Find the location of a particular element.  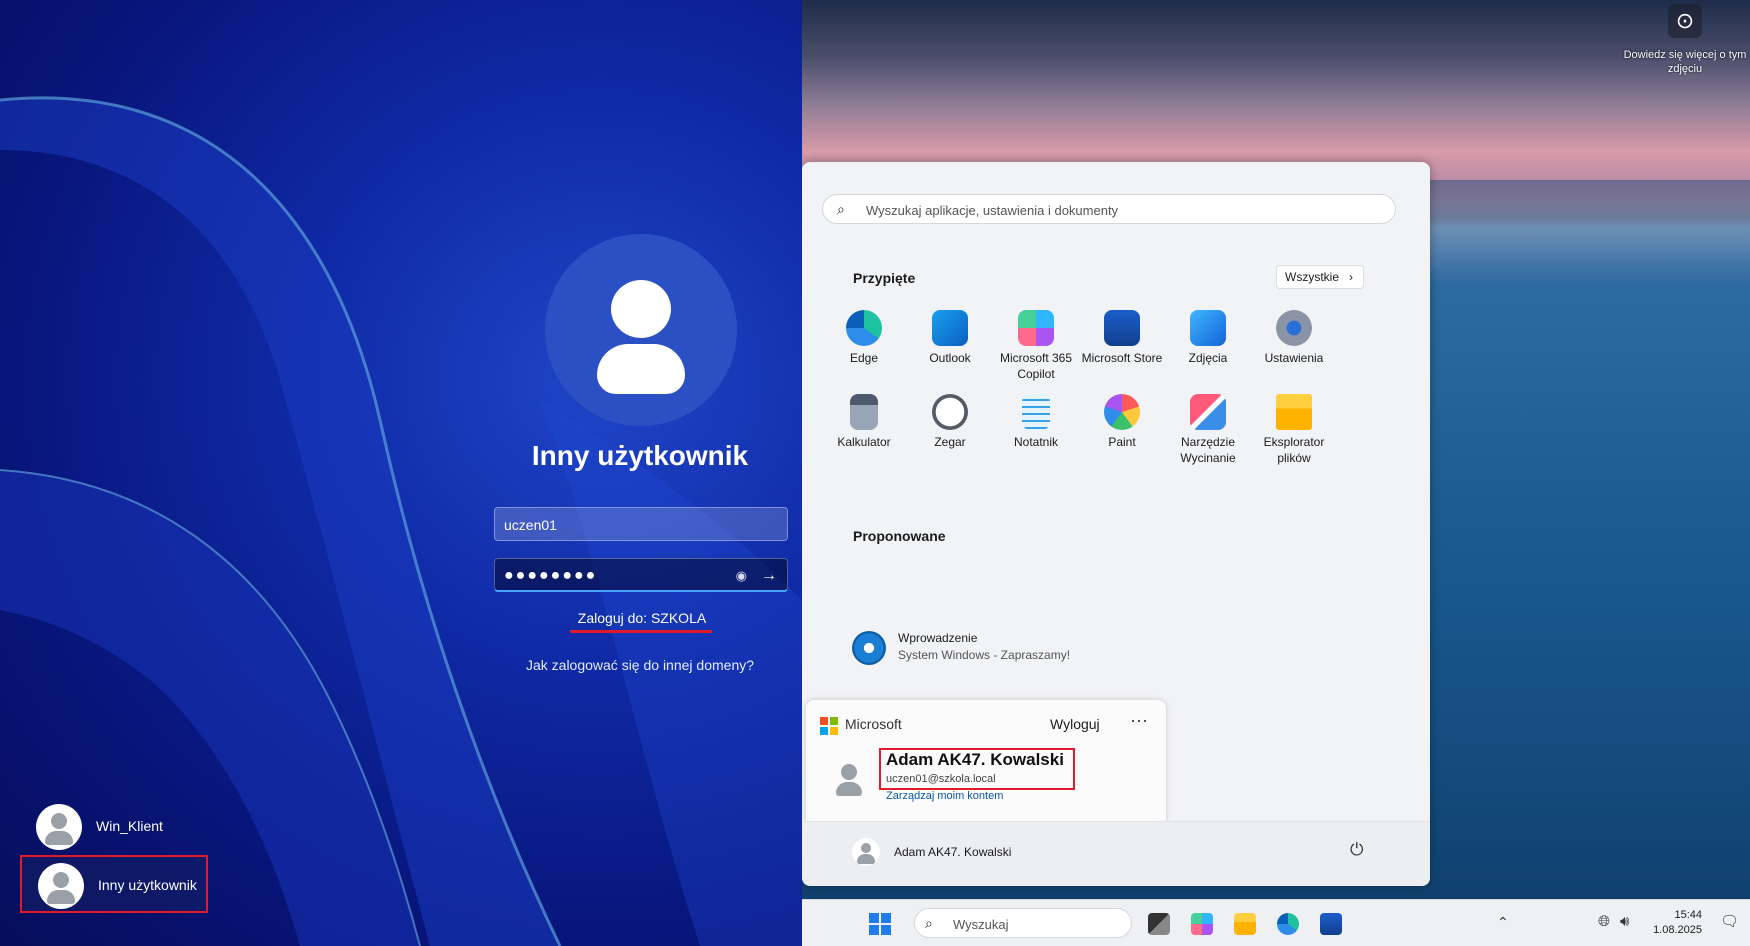

app-label: Paint is located at coordinates (1122, 442).